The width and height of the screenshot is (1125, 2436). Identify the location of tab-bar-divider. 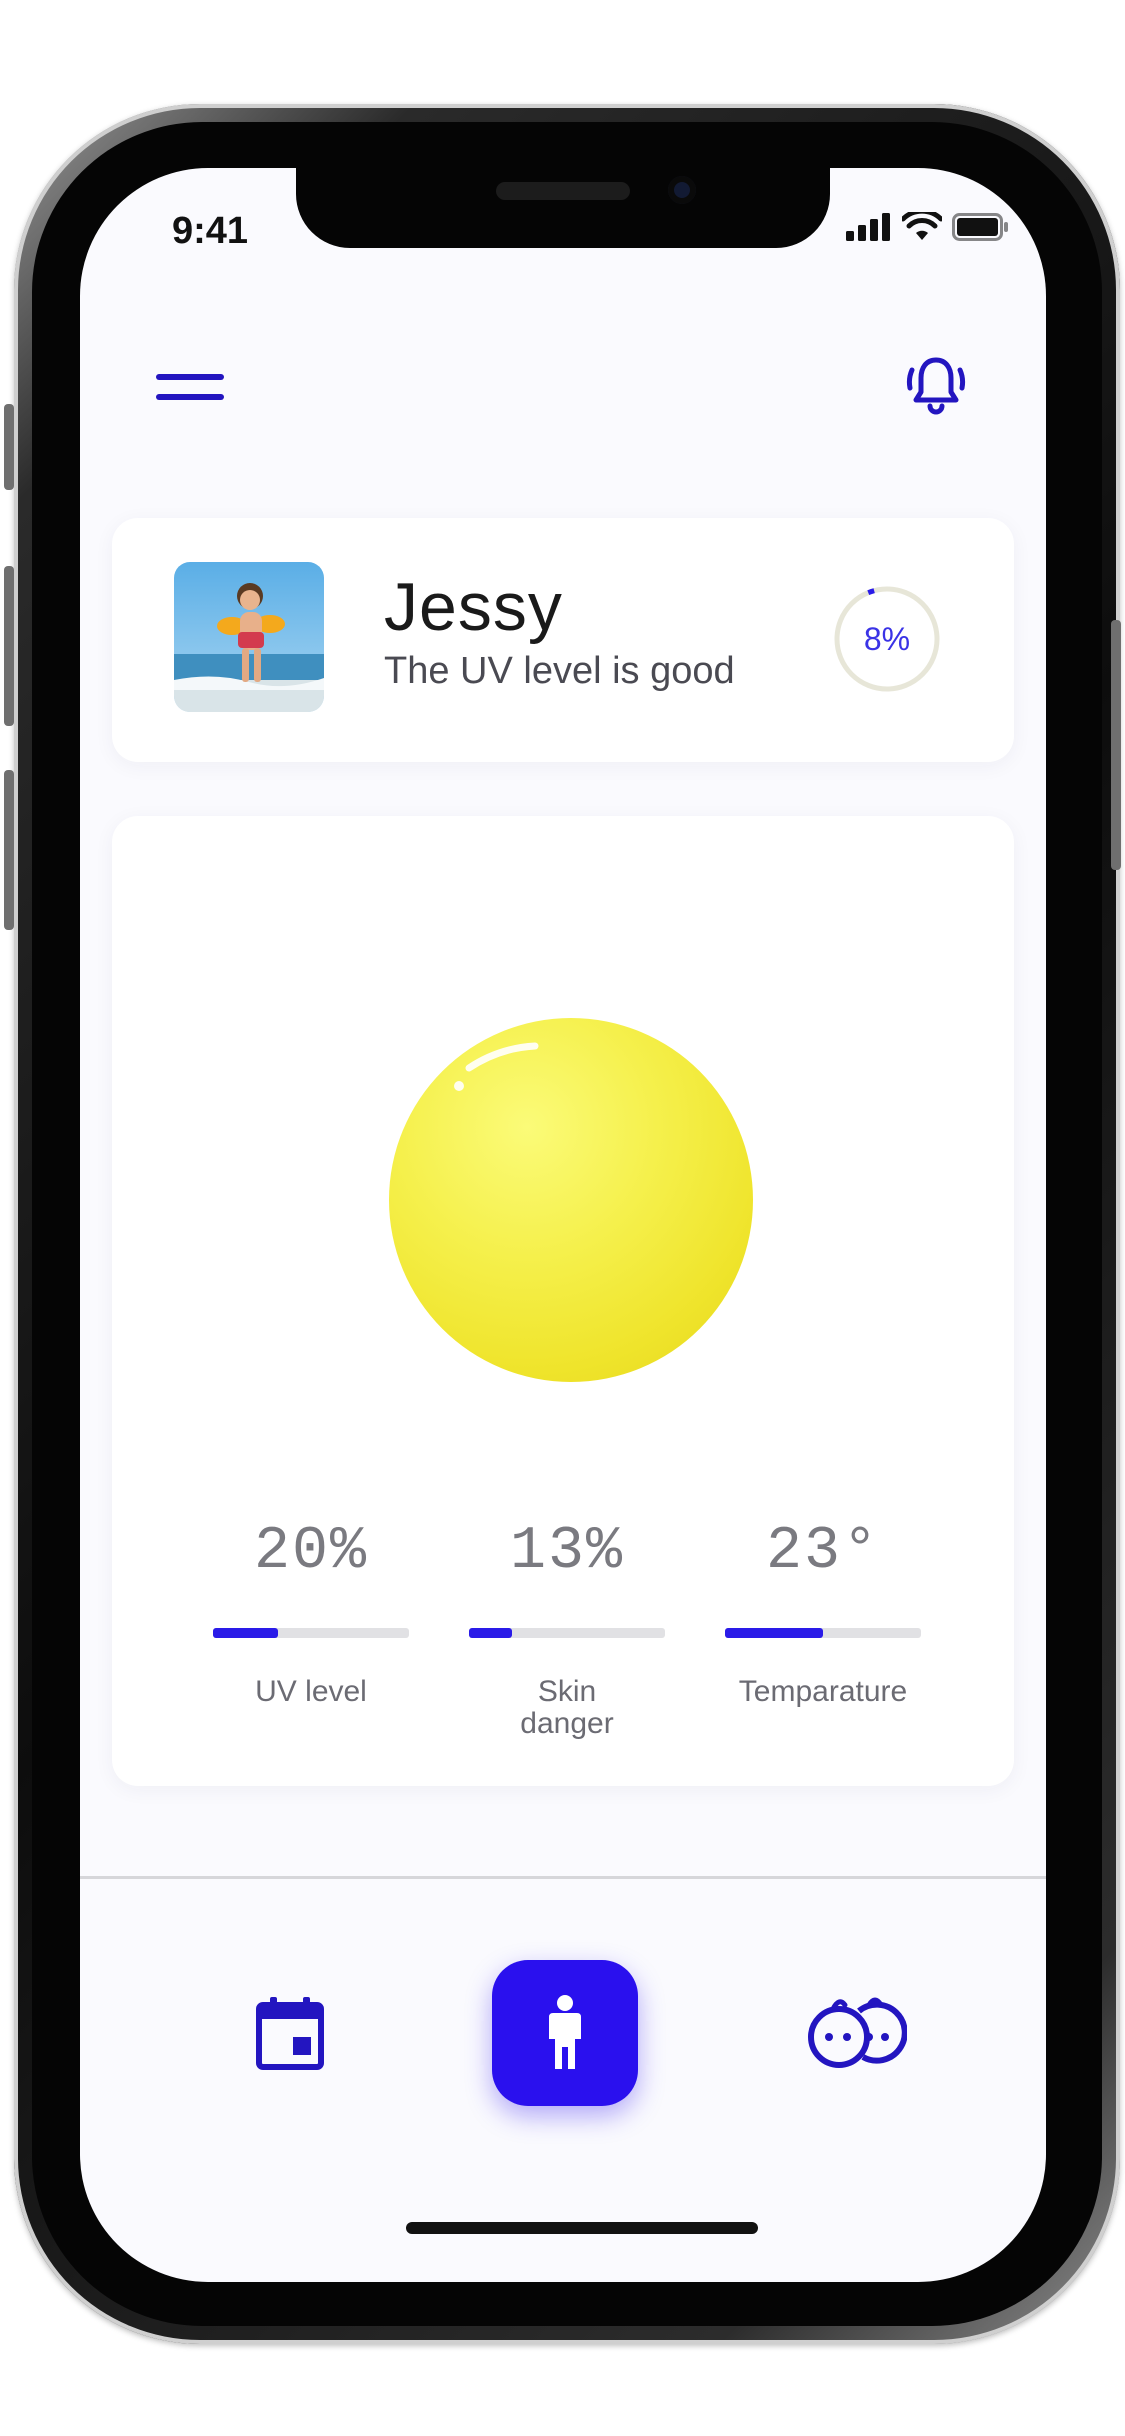
(563, 1877).